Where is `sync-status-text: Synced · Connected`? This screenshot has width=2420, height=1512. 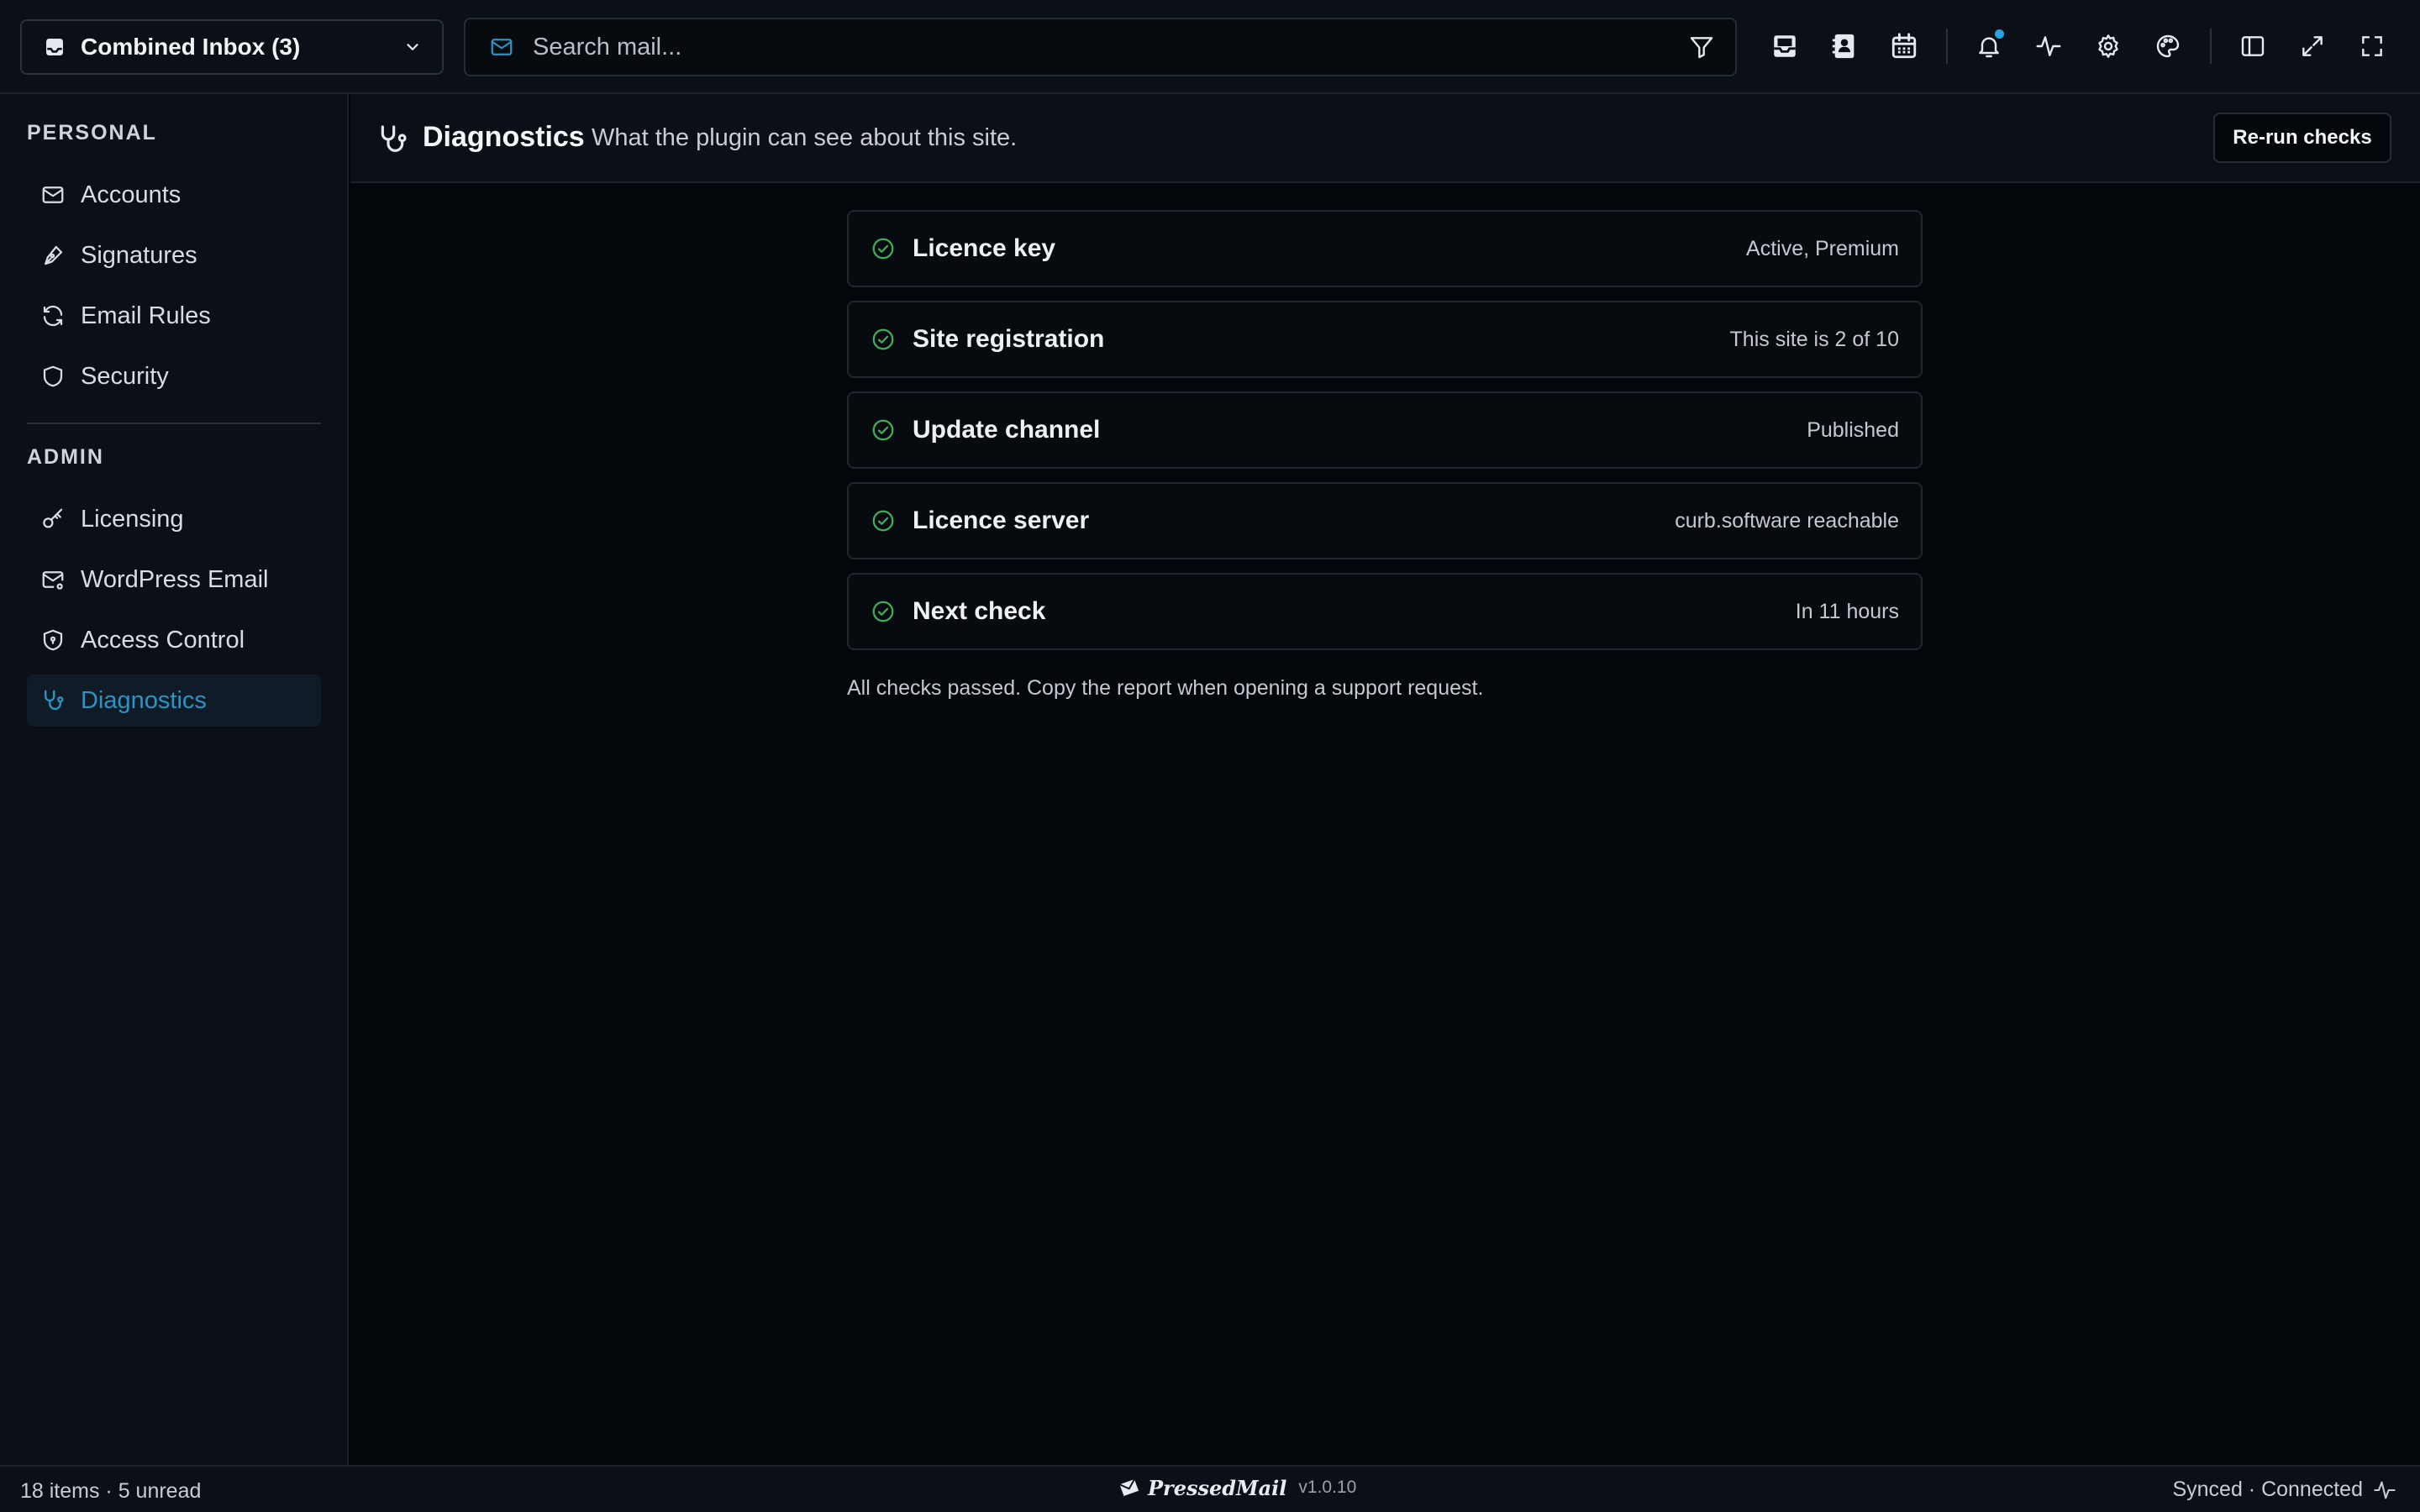 sync-status-text: Synced · Connected is located at coordinates (2268, 1489).